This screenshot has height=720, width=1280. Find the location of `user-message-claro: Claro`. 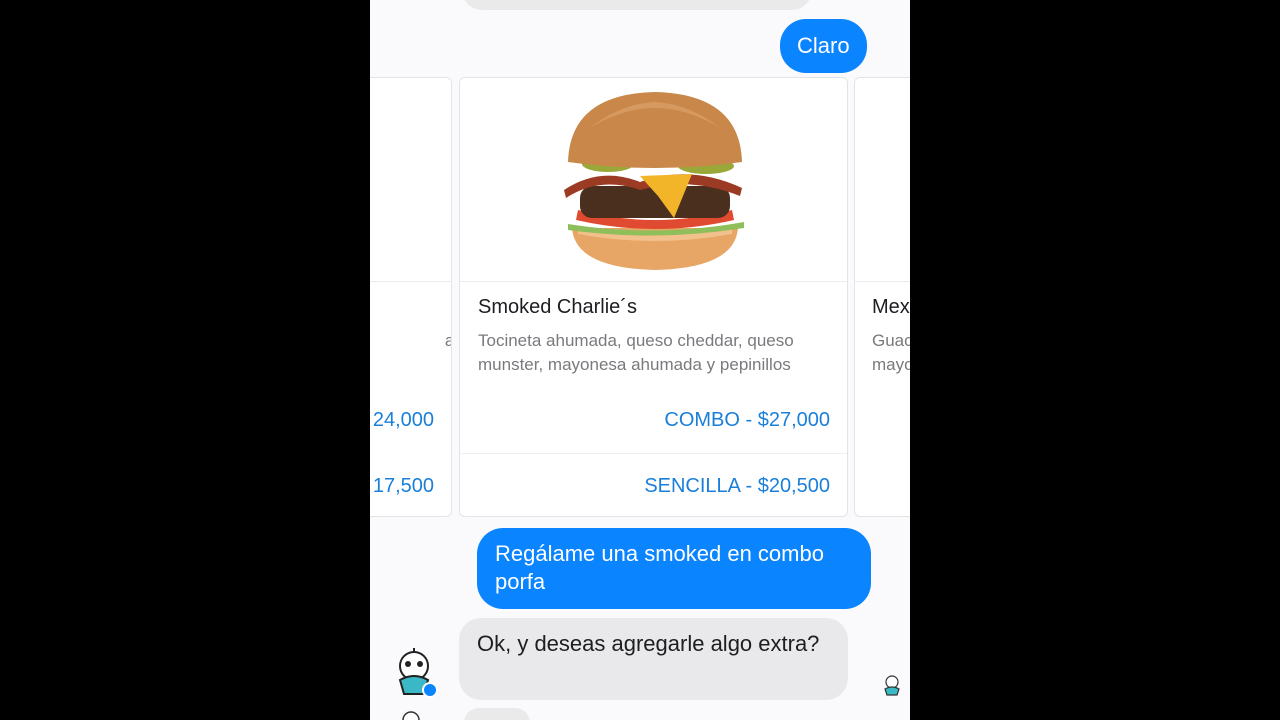

user-message-claro: Claro is located at coordinates (823, 46).